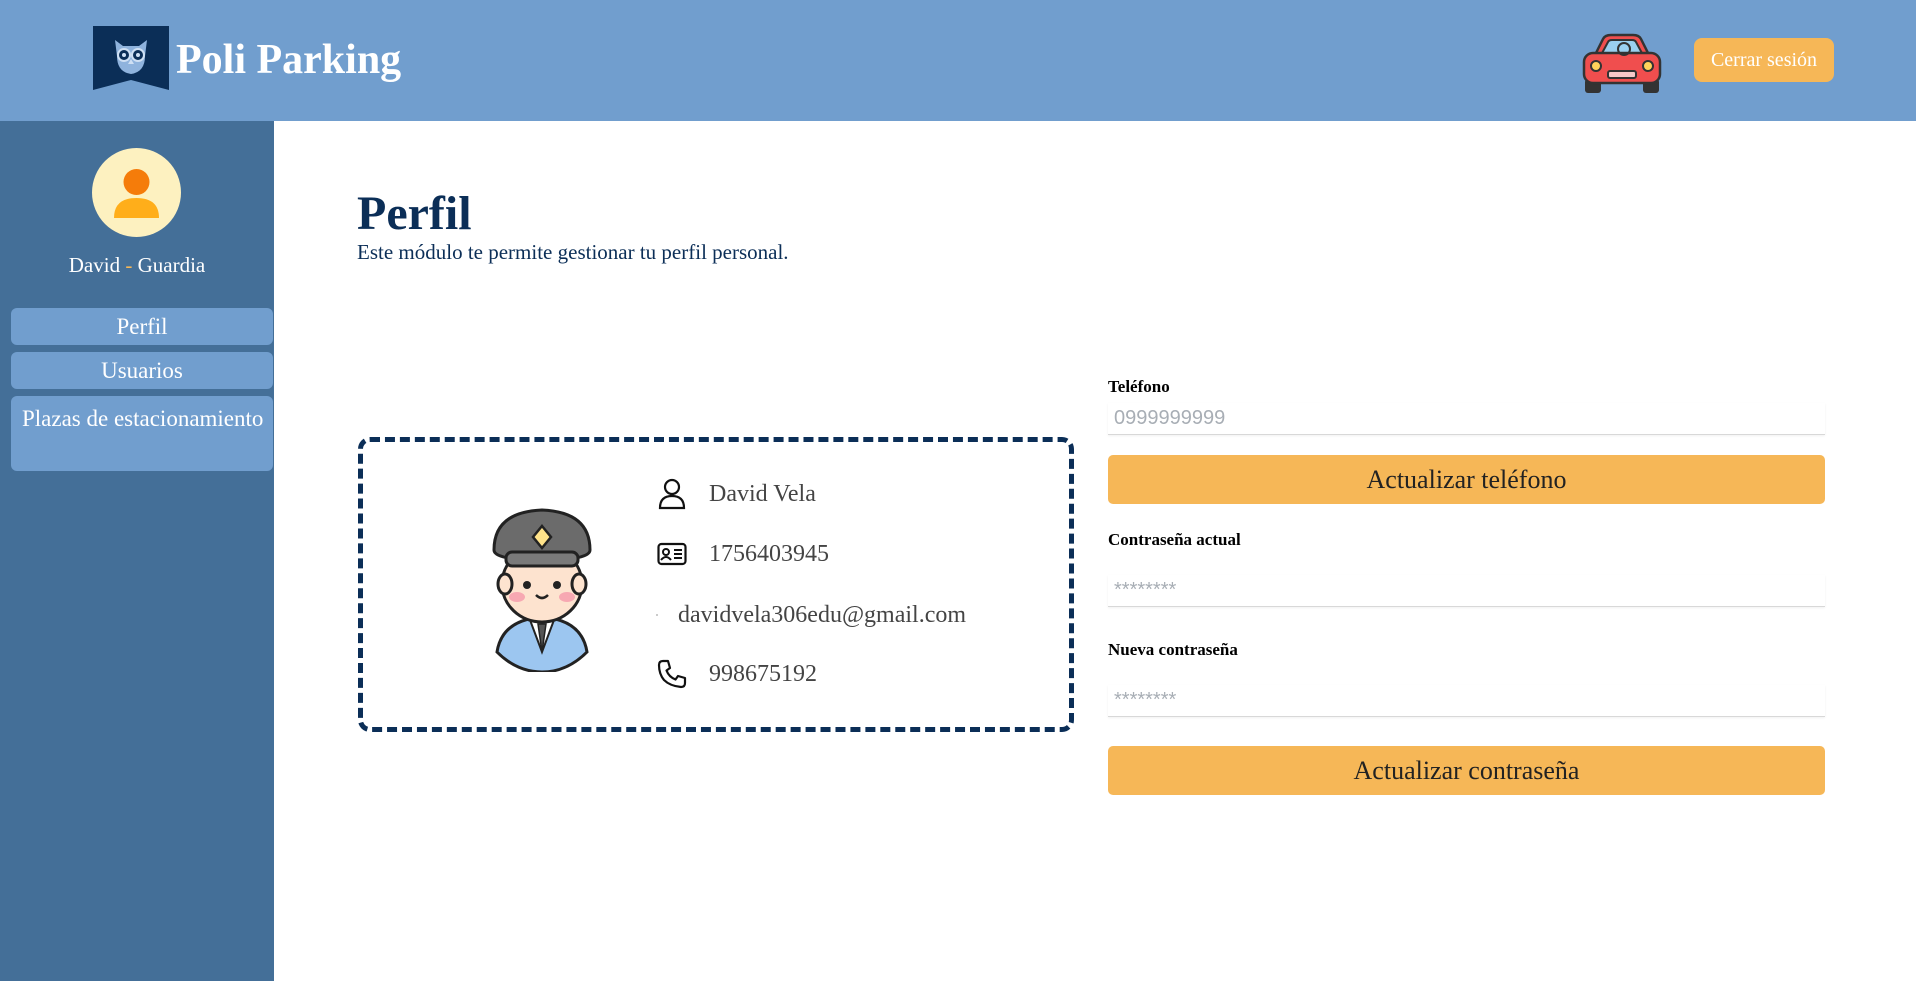  Describe the element at coordinates (171, 265) in the screenshot. I see `user-role: Guardia` at that location.